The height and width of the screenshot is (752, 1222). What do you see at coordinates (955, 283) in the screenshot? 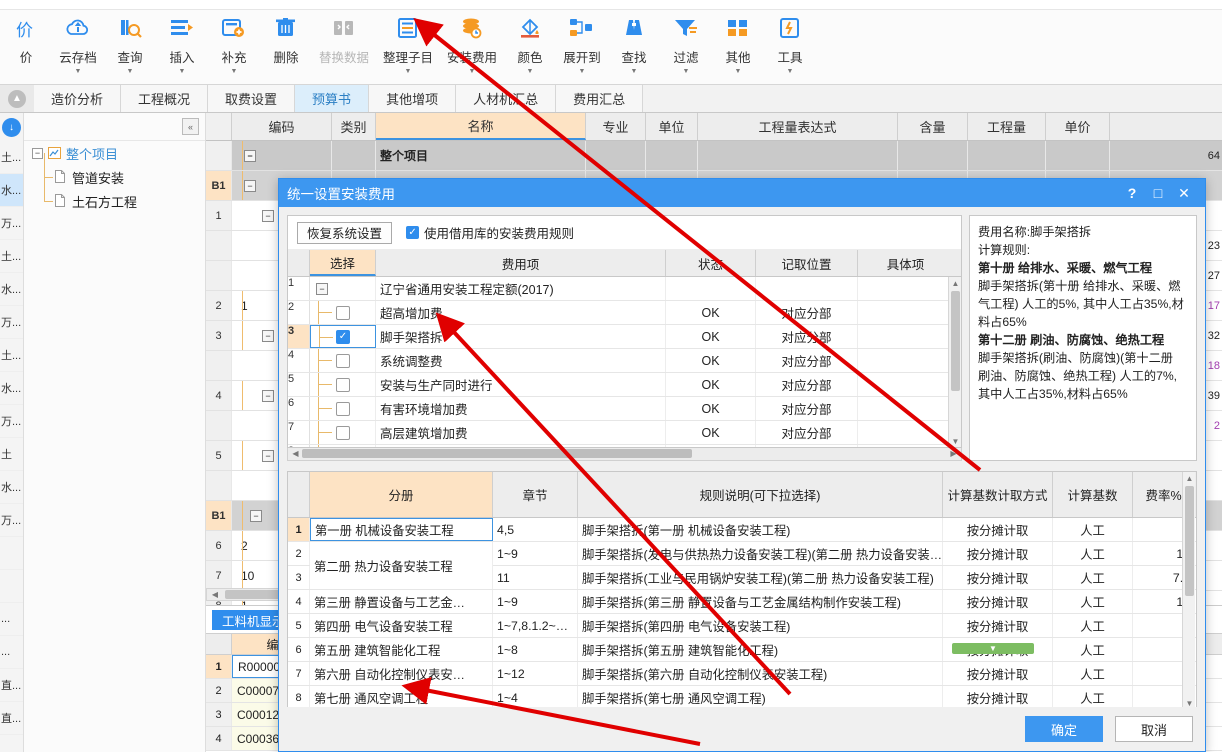
I see `fee-scroll-up-icon: ▲` at bounding box center [955, 283].